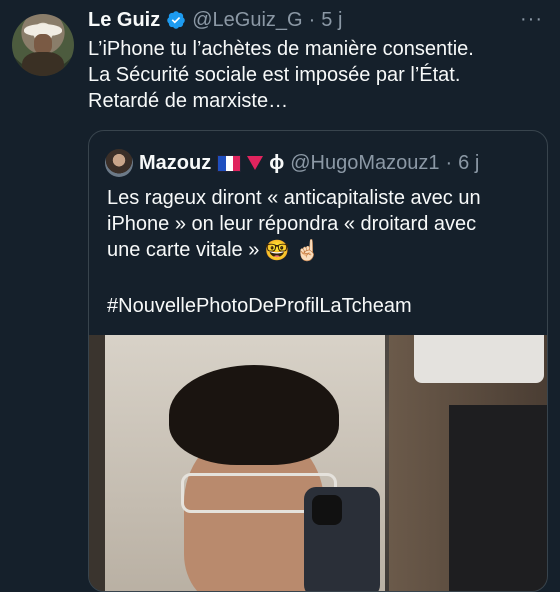  What do you see at coordinates (175, 163) in the screenshot?
I see `quote-author-name: Mazouz` at bounding box center [175, 163].